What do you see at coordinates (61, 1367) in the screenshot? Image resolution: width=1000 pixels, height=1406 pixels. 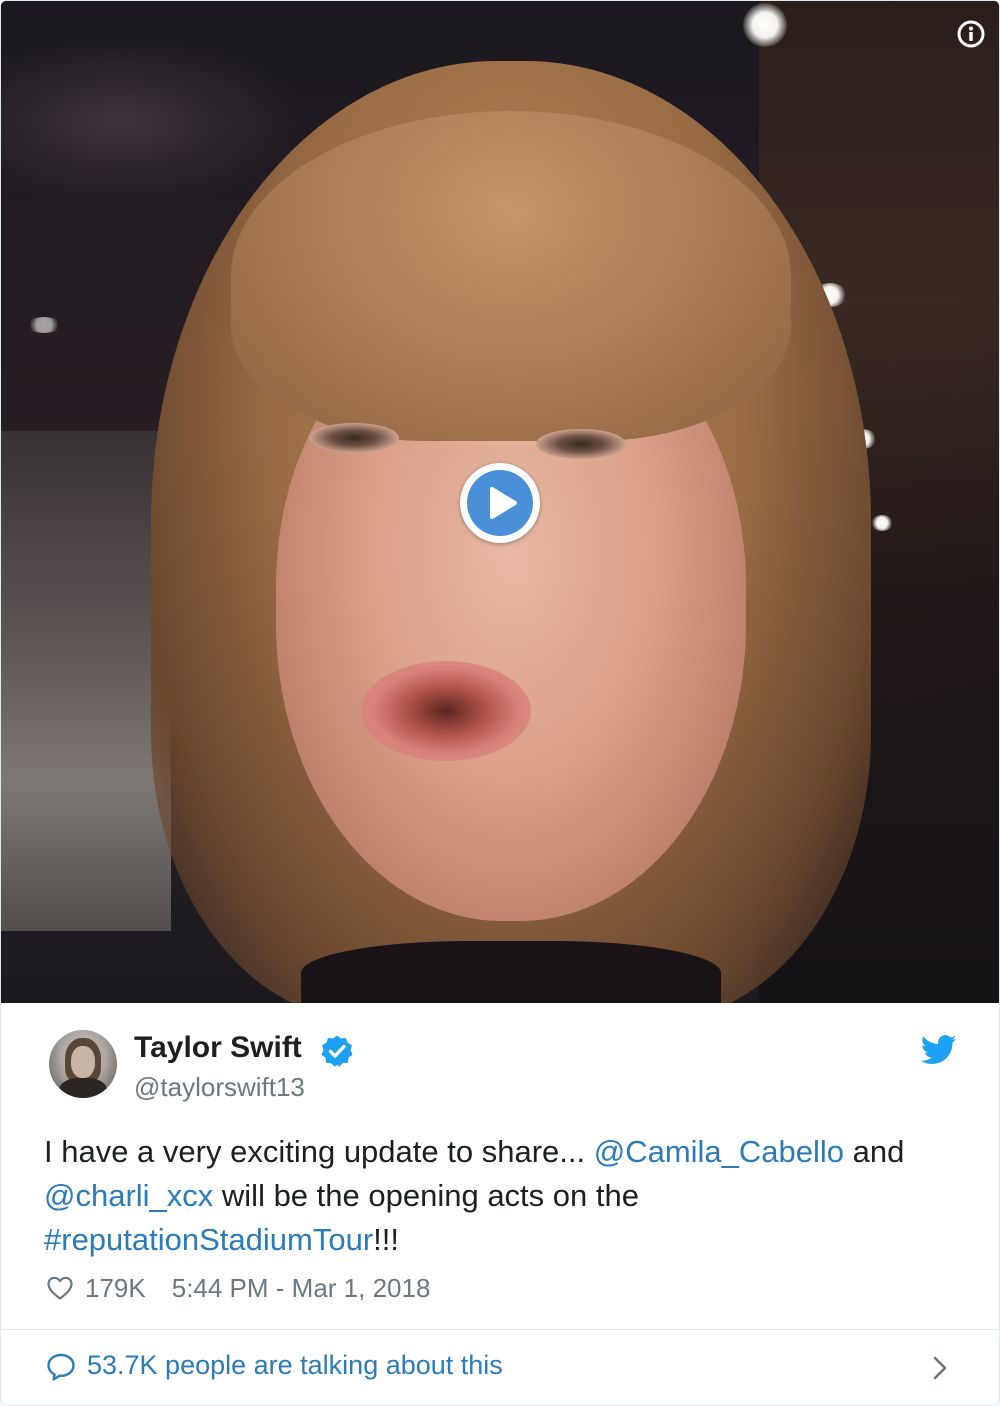 I see `speech-bubble-icon` at bounding box center [61, 1367].